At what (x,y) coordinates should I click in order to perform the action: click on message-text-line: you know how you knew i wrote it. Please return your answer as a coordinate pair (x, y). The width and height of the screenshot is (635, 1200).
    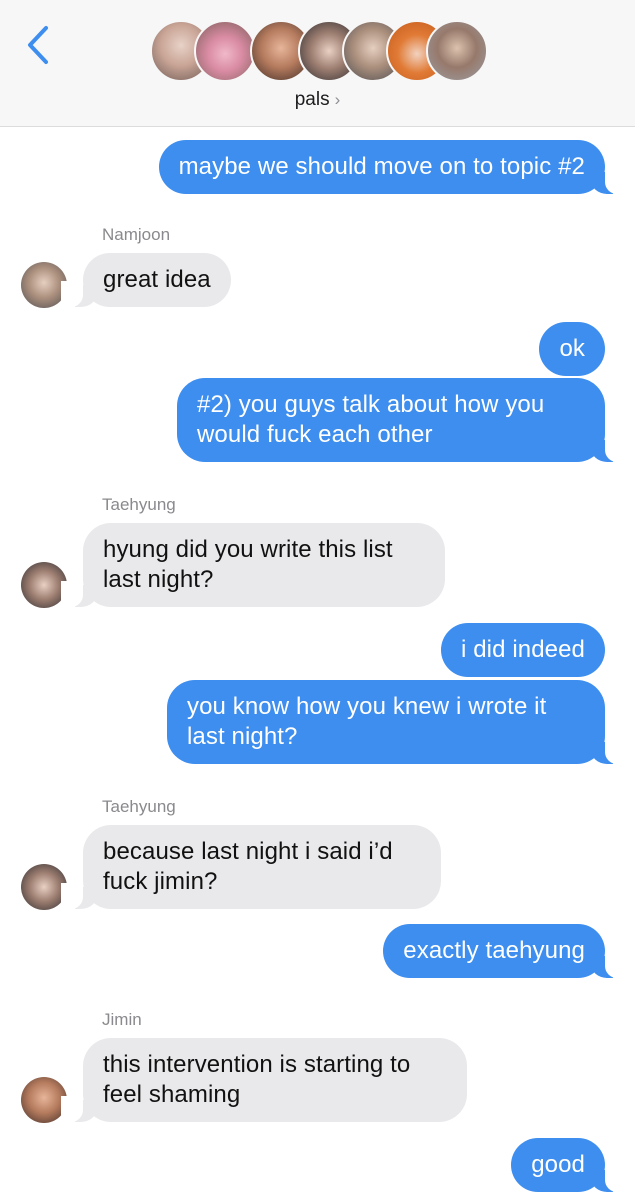
    Looking at the image, I should click on (367, 706).